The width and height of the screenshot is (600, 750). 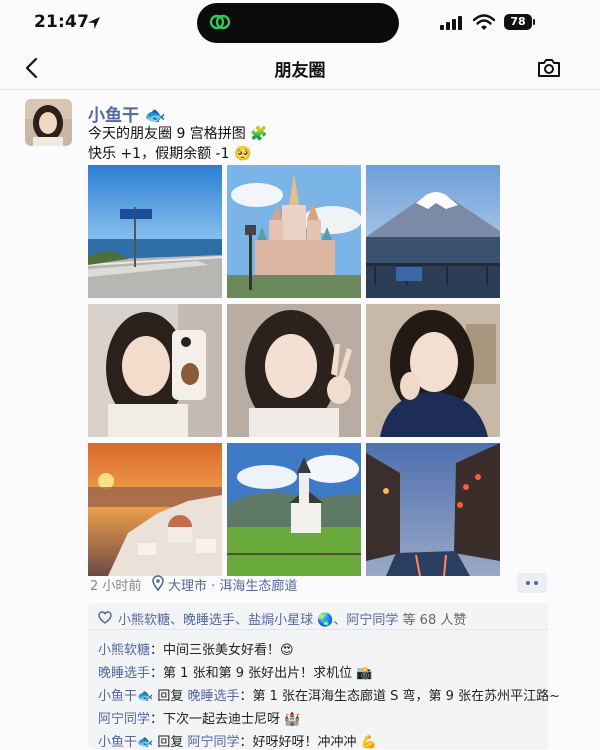 I want to click on like-name: 盐焗小星球 🌏, so click(x=290, y=620).